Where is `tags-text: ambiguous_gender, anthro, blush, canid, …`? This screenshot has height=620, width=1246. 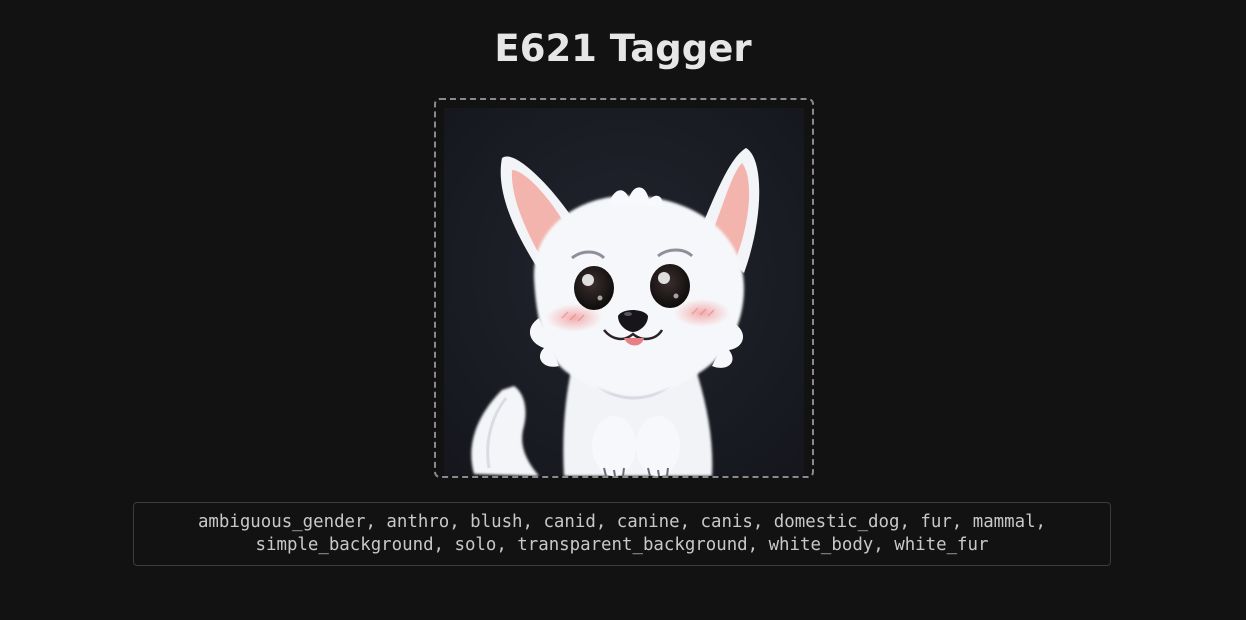 tags-text: ambiguous_gender, anthro, blush, canid, … is located at coordinates (622, 533).